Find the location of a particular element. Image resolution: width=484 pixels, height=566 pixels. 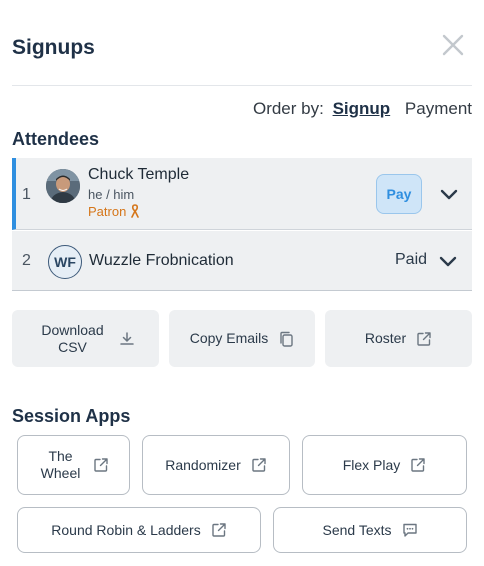

send-texts-button: Send Texts is located at coordinates (370, 530).